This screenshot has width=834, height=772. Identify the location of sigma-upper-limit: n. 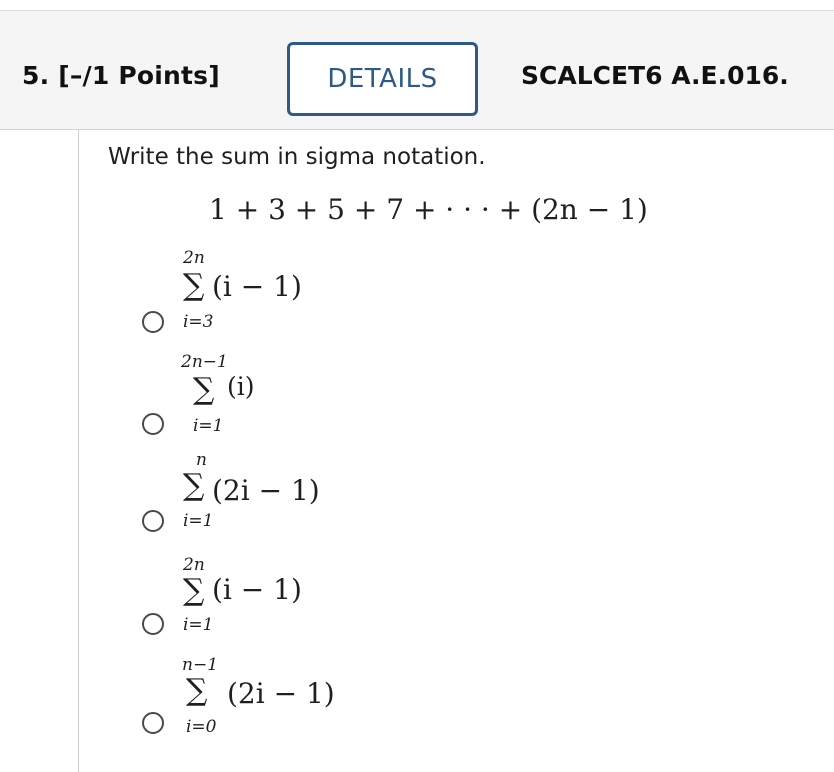
(201, 460).